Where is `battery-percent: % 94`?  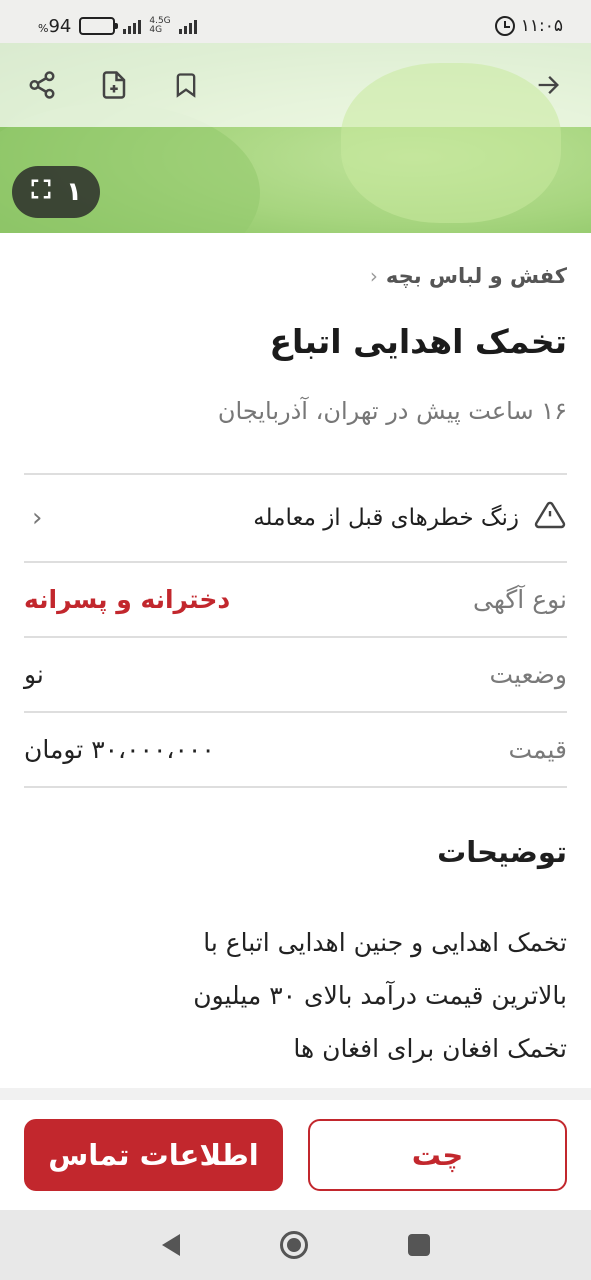
battery-percent: % 94 is located at coordinates (54, 26).